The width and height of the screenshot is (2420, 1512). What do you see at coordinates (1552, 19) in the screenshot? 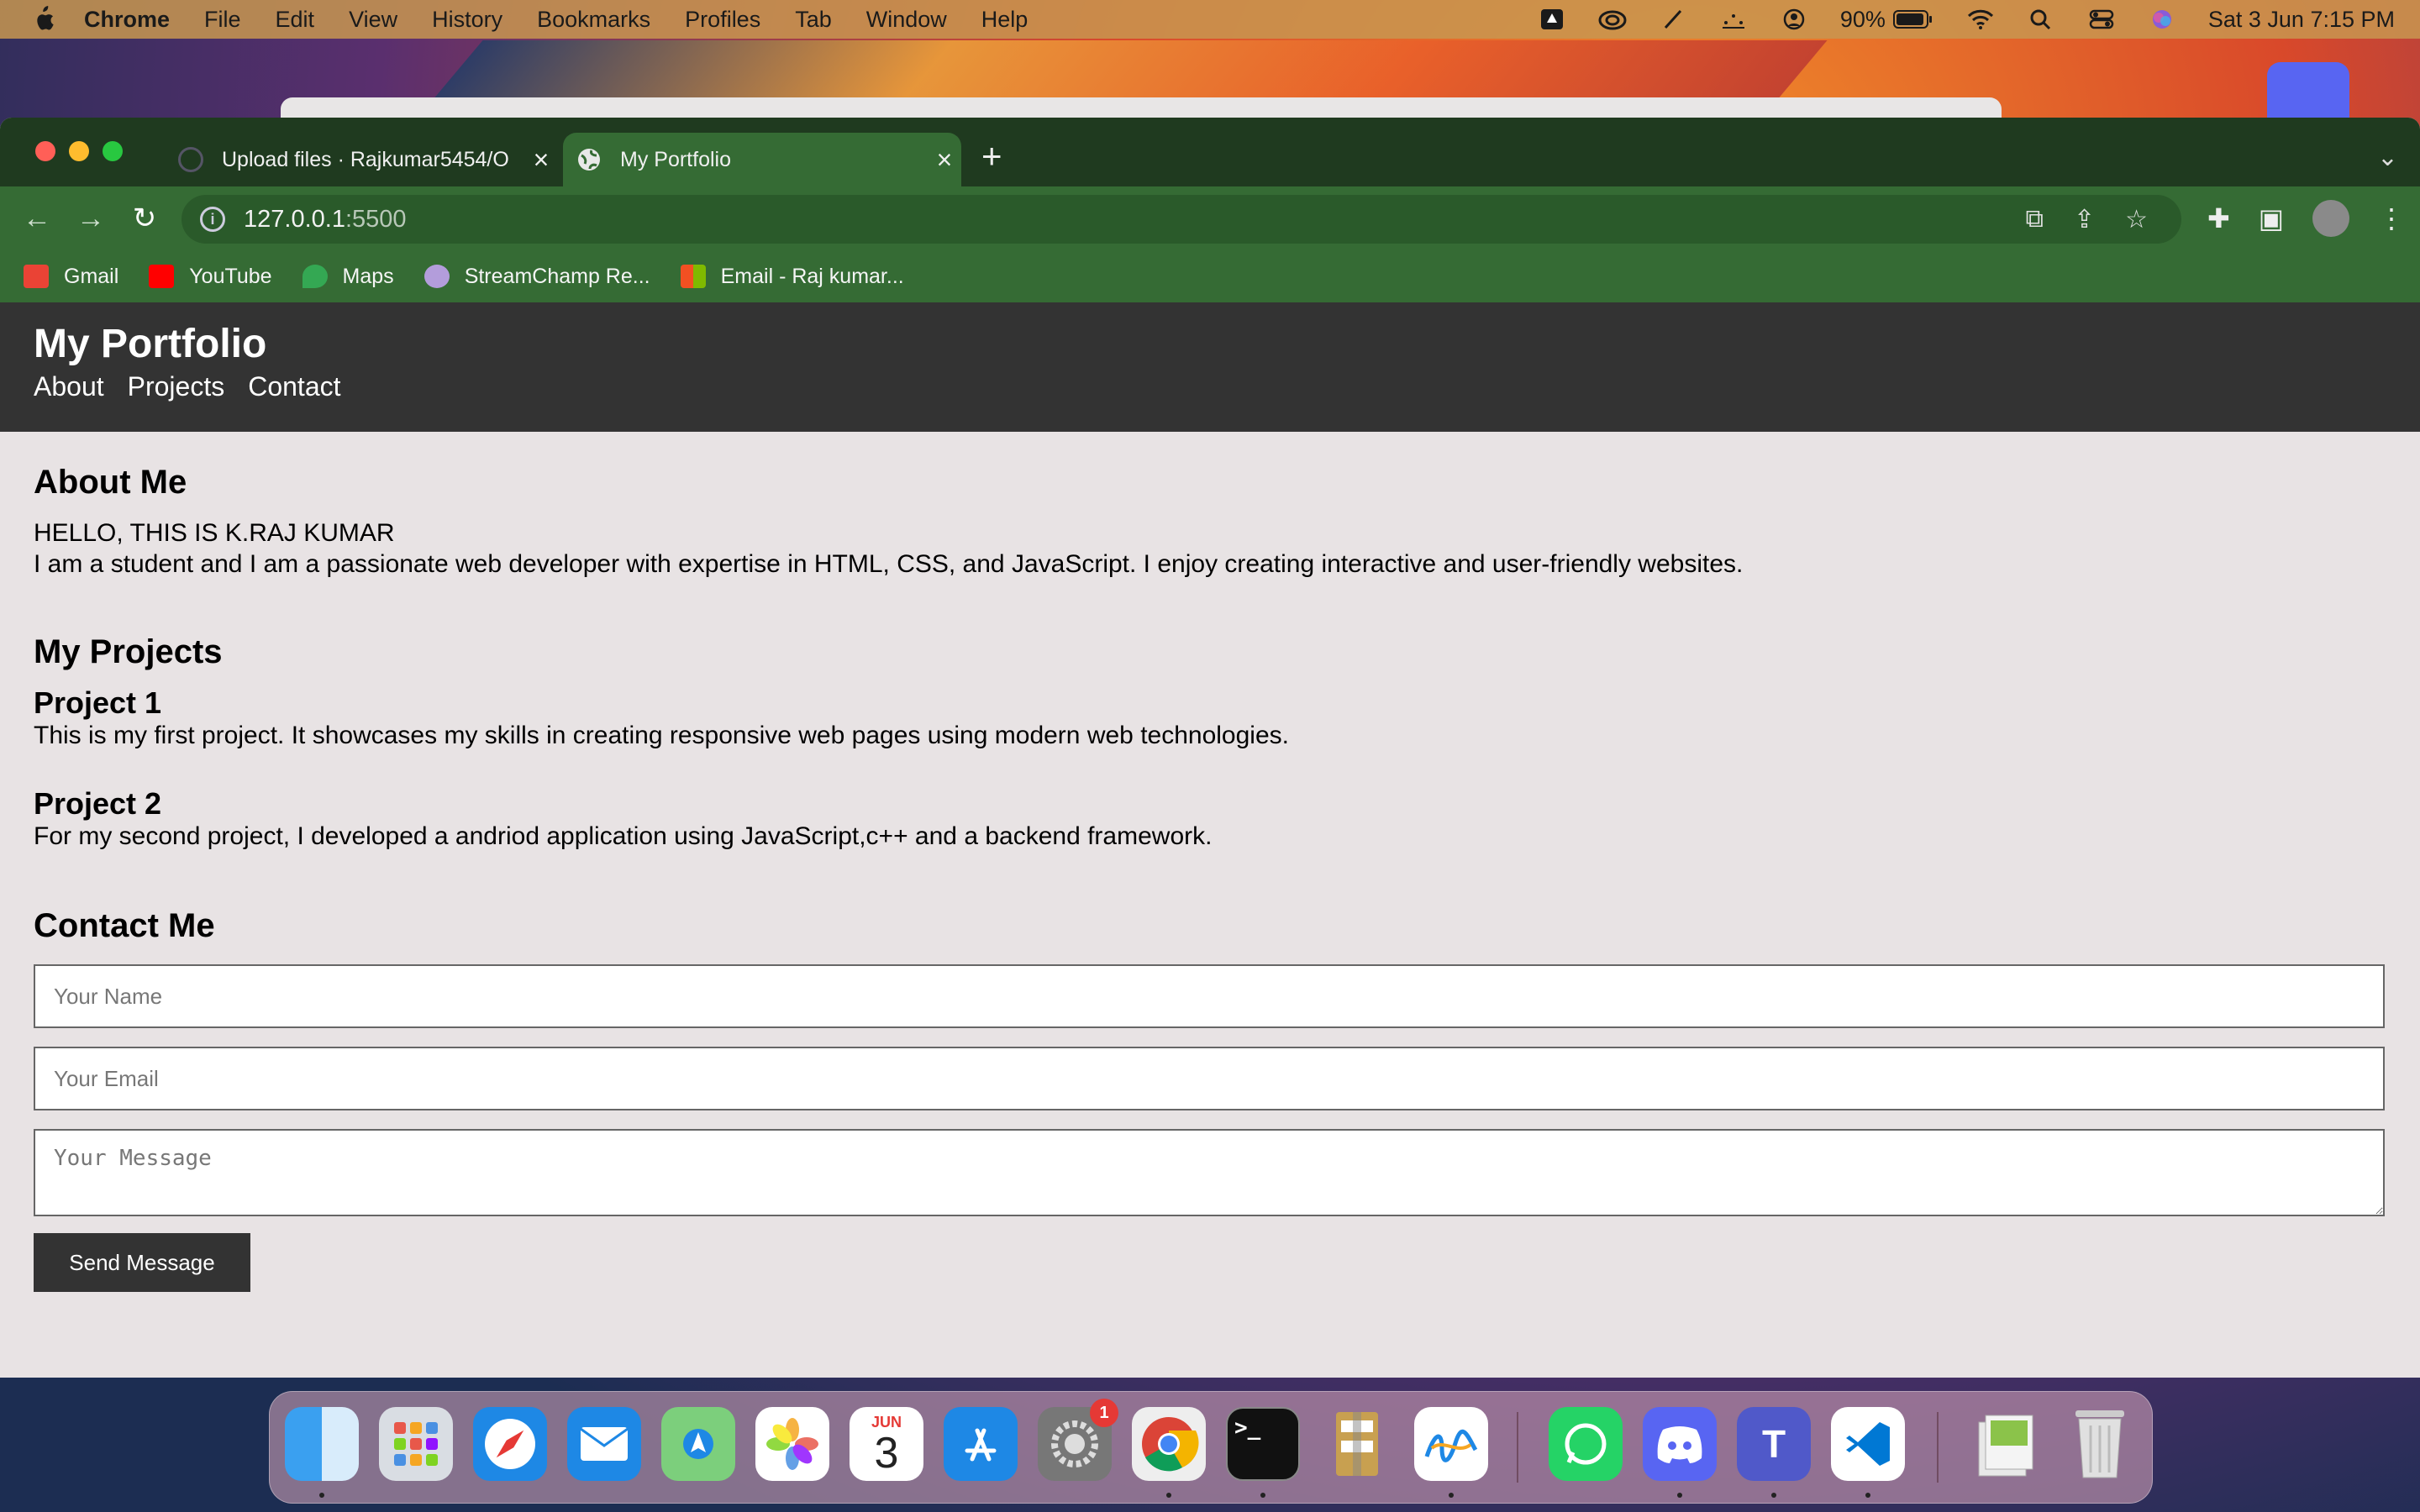
I see `drive-icon` at bounding box center [1552, 19].